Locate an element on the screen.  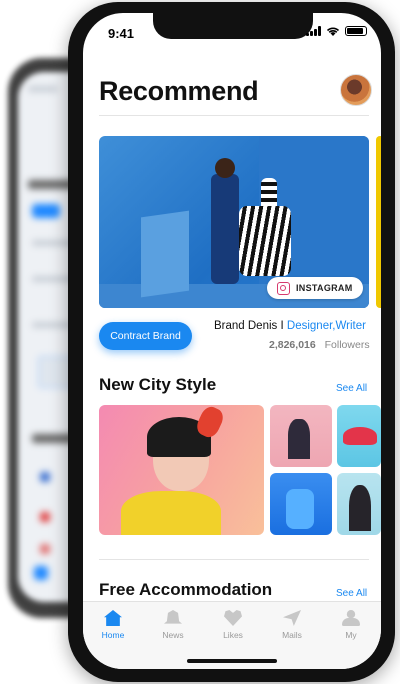
followers-info: 2,826,016 Followers is located at coordinates (319, 345).